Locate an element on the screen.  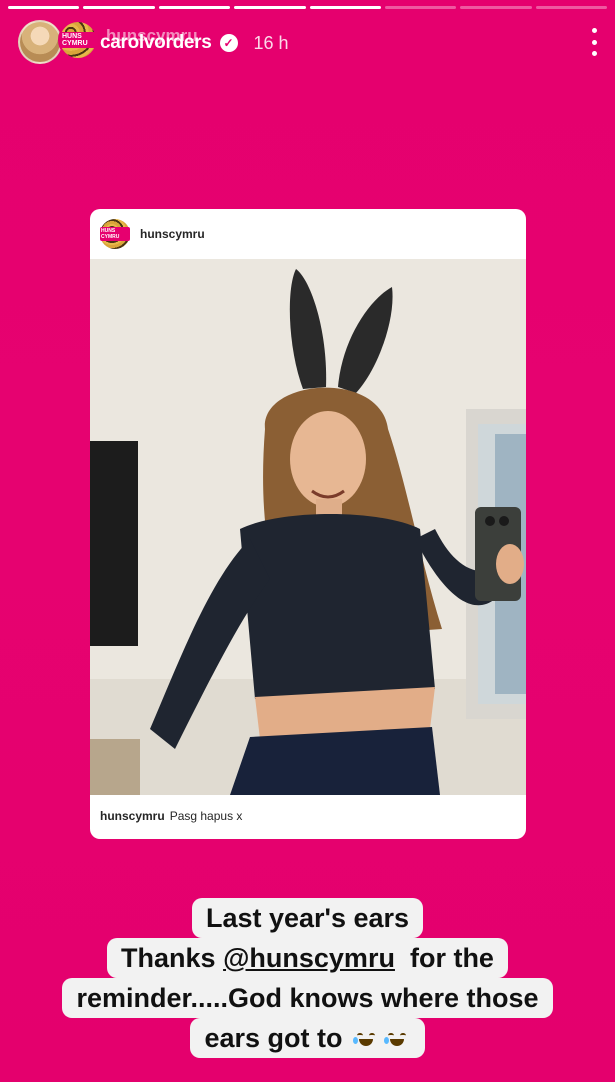
more-options-icon is located at coordinates (594, 42).